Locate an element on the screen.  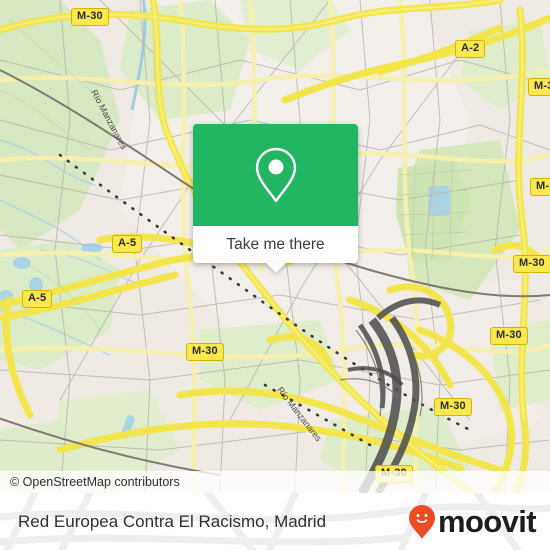
moovit-smiley-pin-icon is located at coordinates (421, 521).